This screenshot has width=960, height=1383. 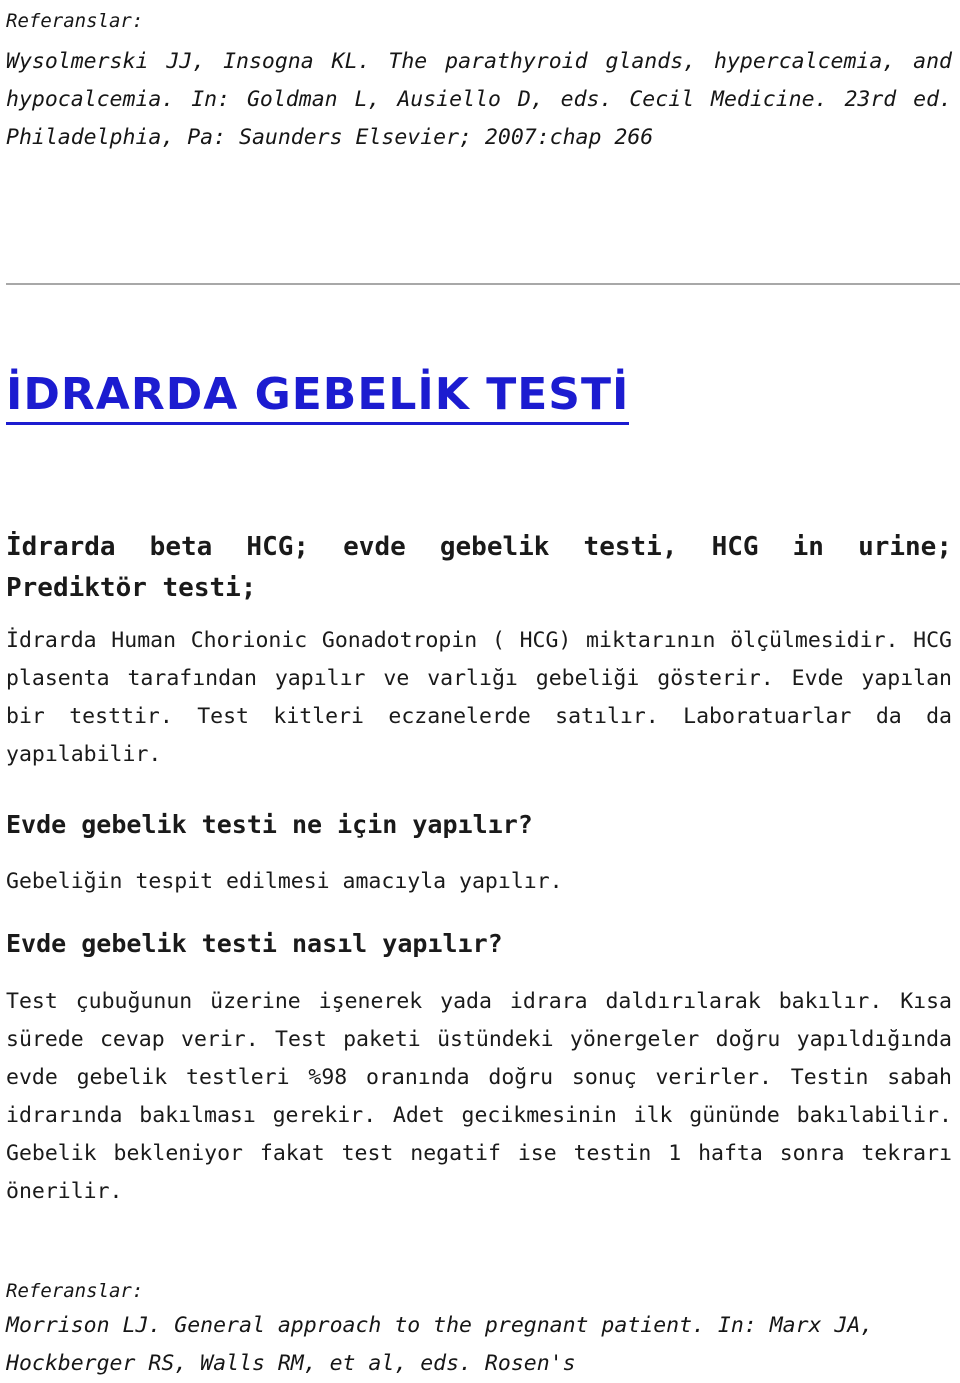 I want to click on section-divider, so click(x=483, y=284).